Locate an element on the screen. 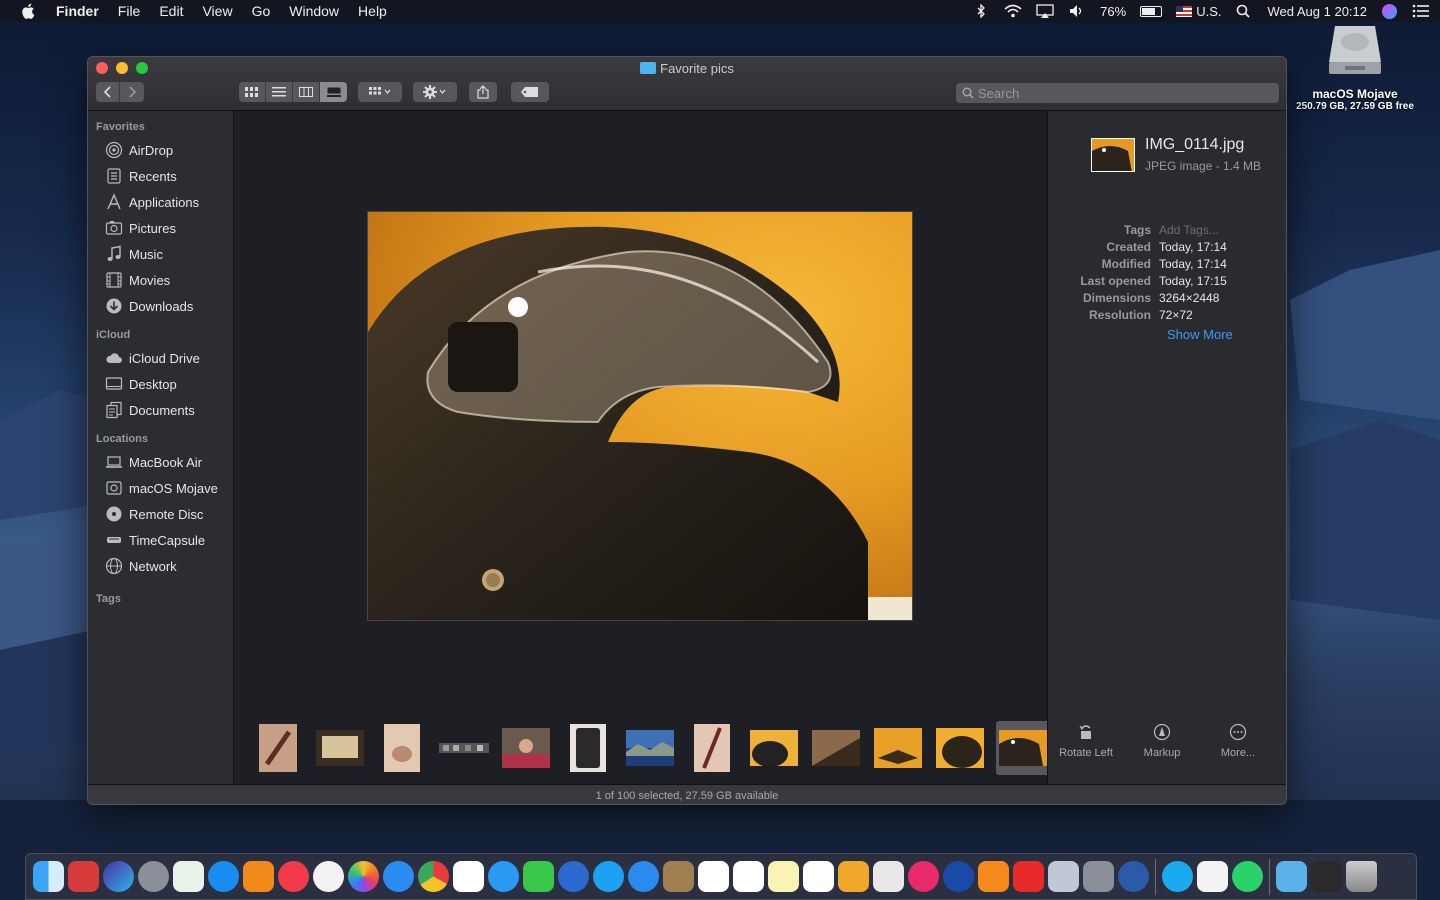 Image resolution: width=1440 pixels, height=900 pixels. search-input is located at coordinates (1118, 93).